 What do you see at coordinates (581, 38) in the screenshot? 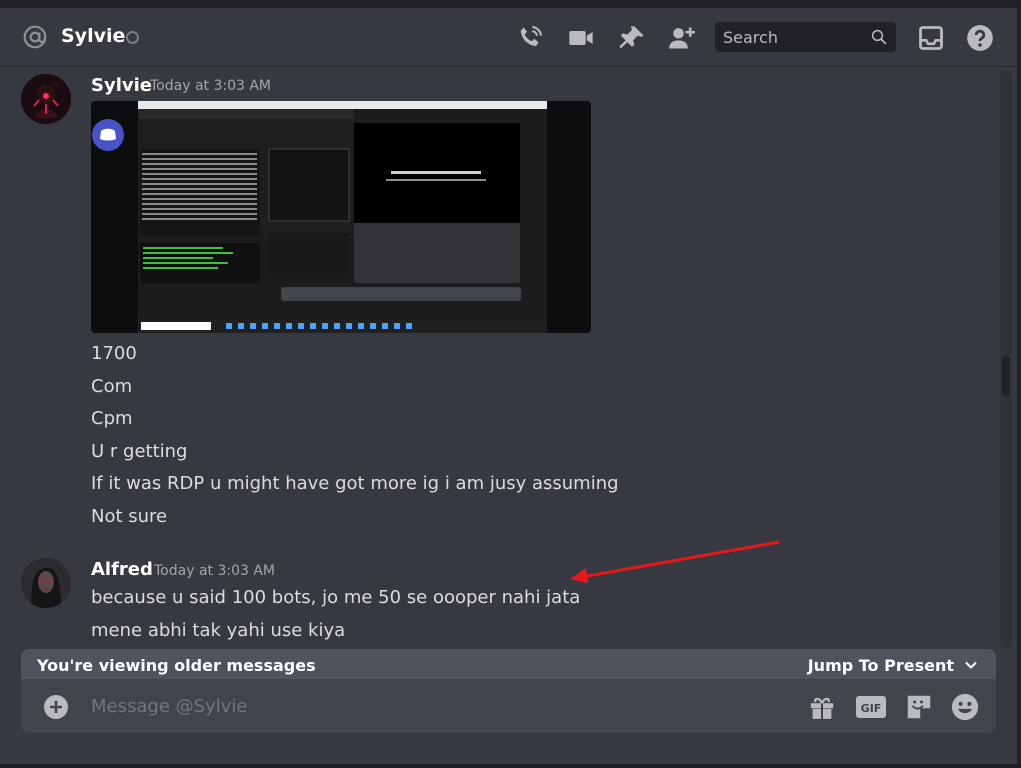
I see `video-call-icon` at bounding box center [581, 38].